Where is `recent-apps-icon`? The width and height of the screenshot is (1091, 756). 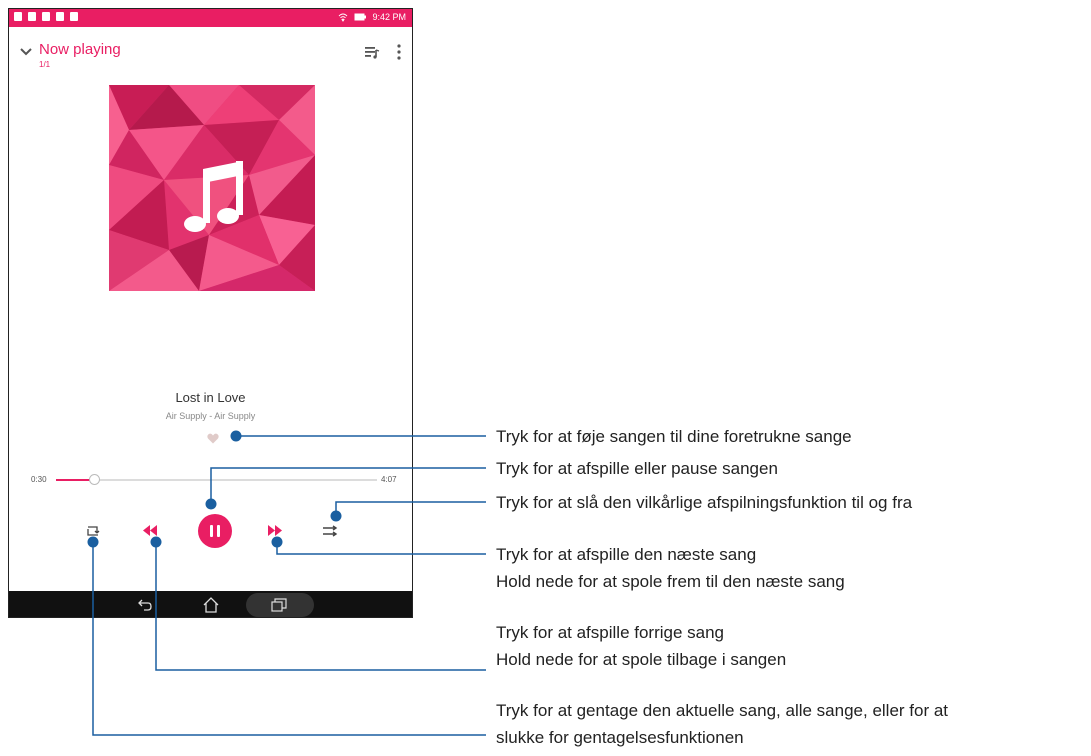 recent-apps-icon is located at coordinates (279, 605).